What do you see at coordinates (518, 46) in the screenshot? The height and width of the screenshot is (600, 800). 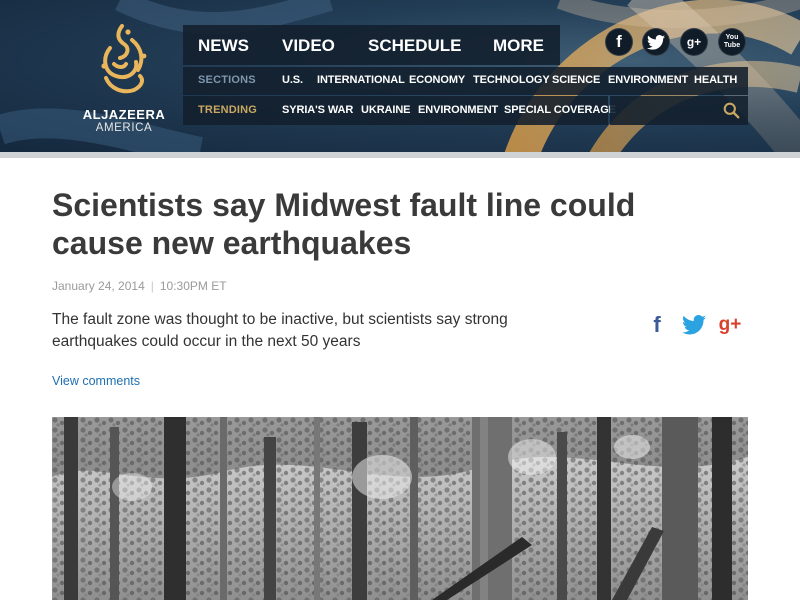 I see `nav-more: MORE` at bounding box center [518, 46].